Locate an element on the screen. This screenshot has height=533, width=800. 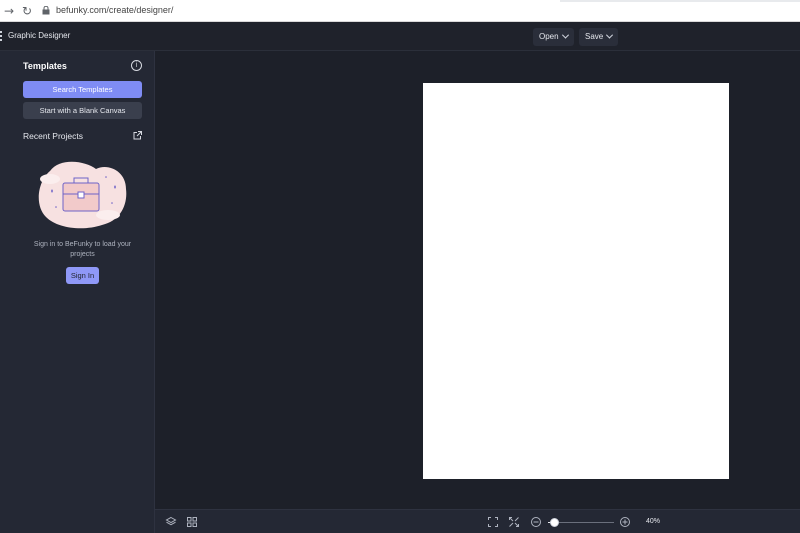
external-link-icon is located at coordinates (137, 135).